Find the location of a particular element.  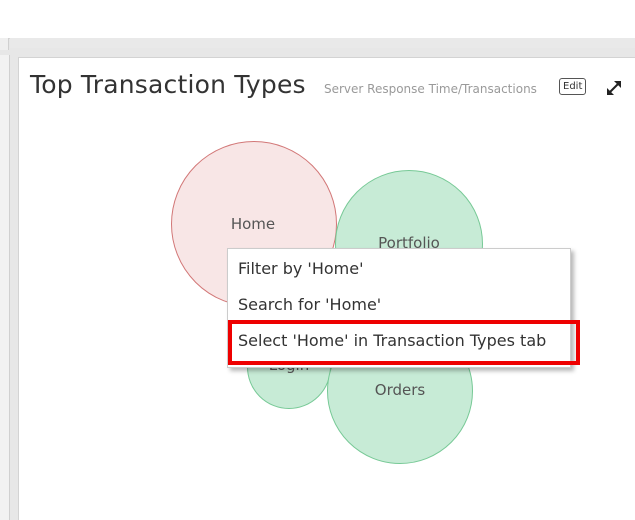

widget-title: Top Transaction Types is located at coordinates (168, 84).